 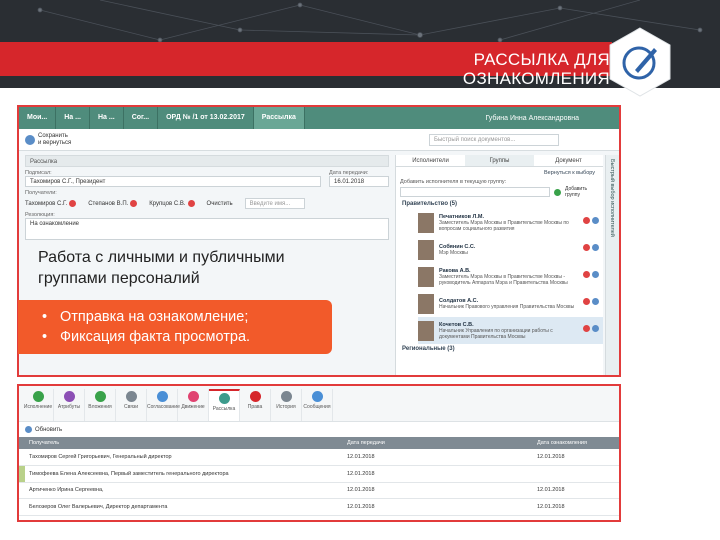 What do you see at coordinates (499, 173) in the screenshot?
I see `back-to-selection-button: Вернуться к выбору` at bounding box center [499, 173].